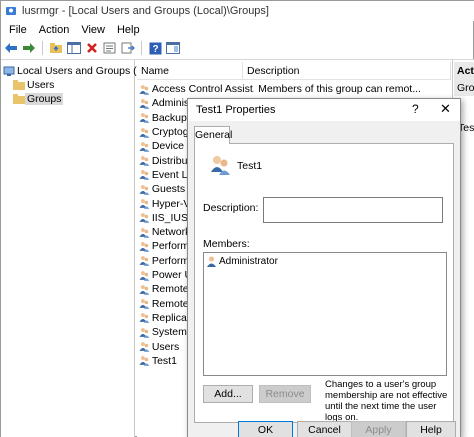  What do you see at coordinates (353, 210) in the screenshot?
I see `description-input` at bounding box center [353, 210].